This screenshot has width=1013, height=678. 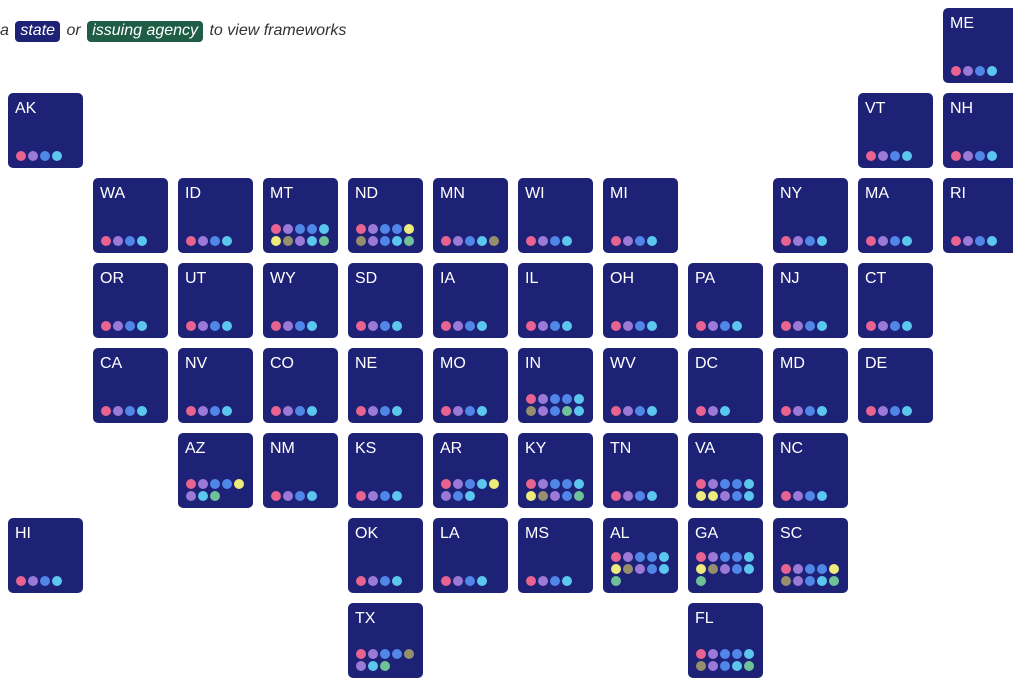 What do you see at coordinates (385, 640) in the screenshot?
I see `state-tile-tx: TX` at bounding box center [385, 640].